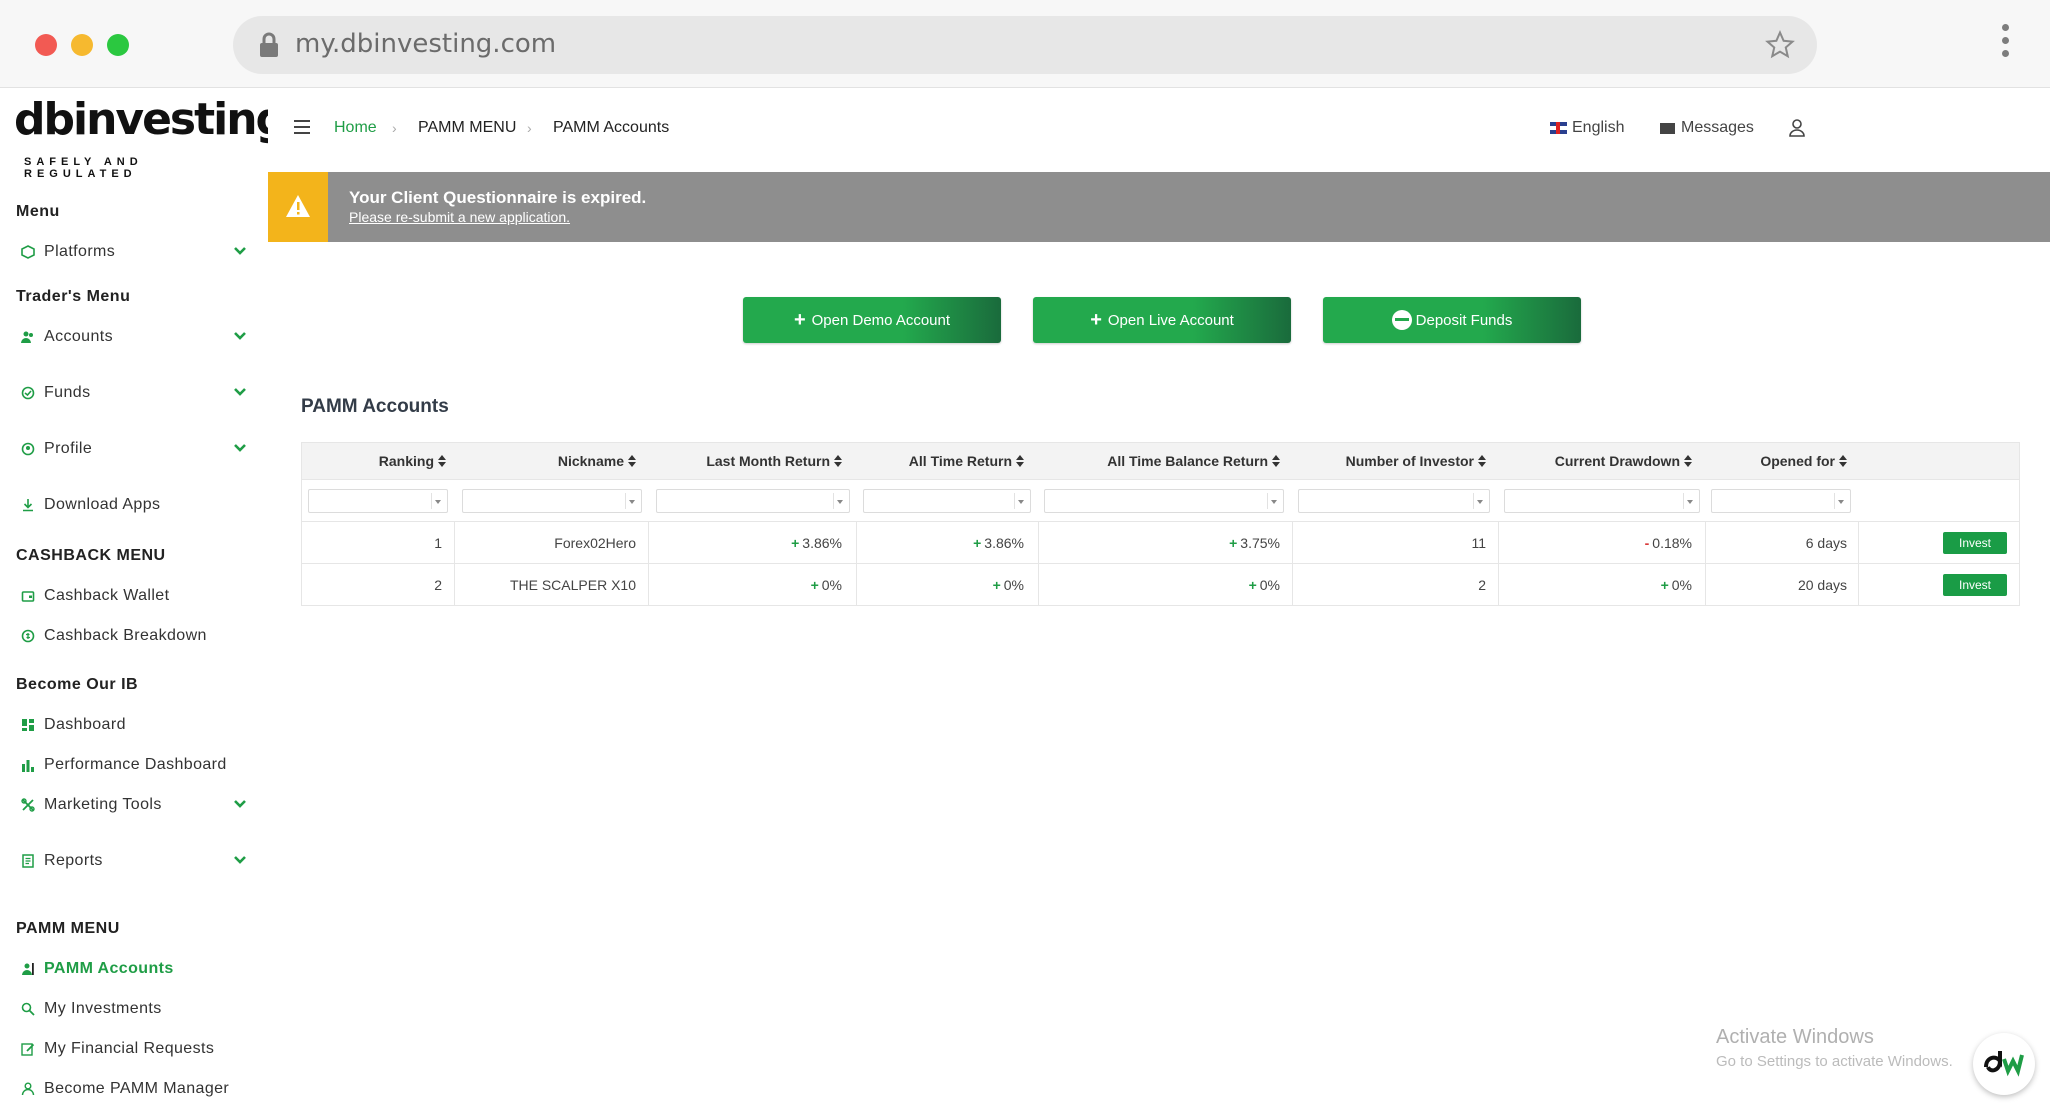 Image resolution: width=2050 pixels, height=1120 pixels. I want to click on sidebar-item-profile: Profile, so click(140, 449).